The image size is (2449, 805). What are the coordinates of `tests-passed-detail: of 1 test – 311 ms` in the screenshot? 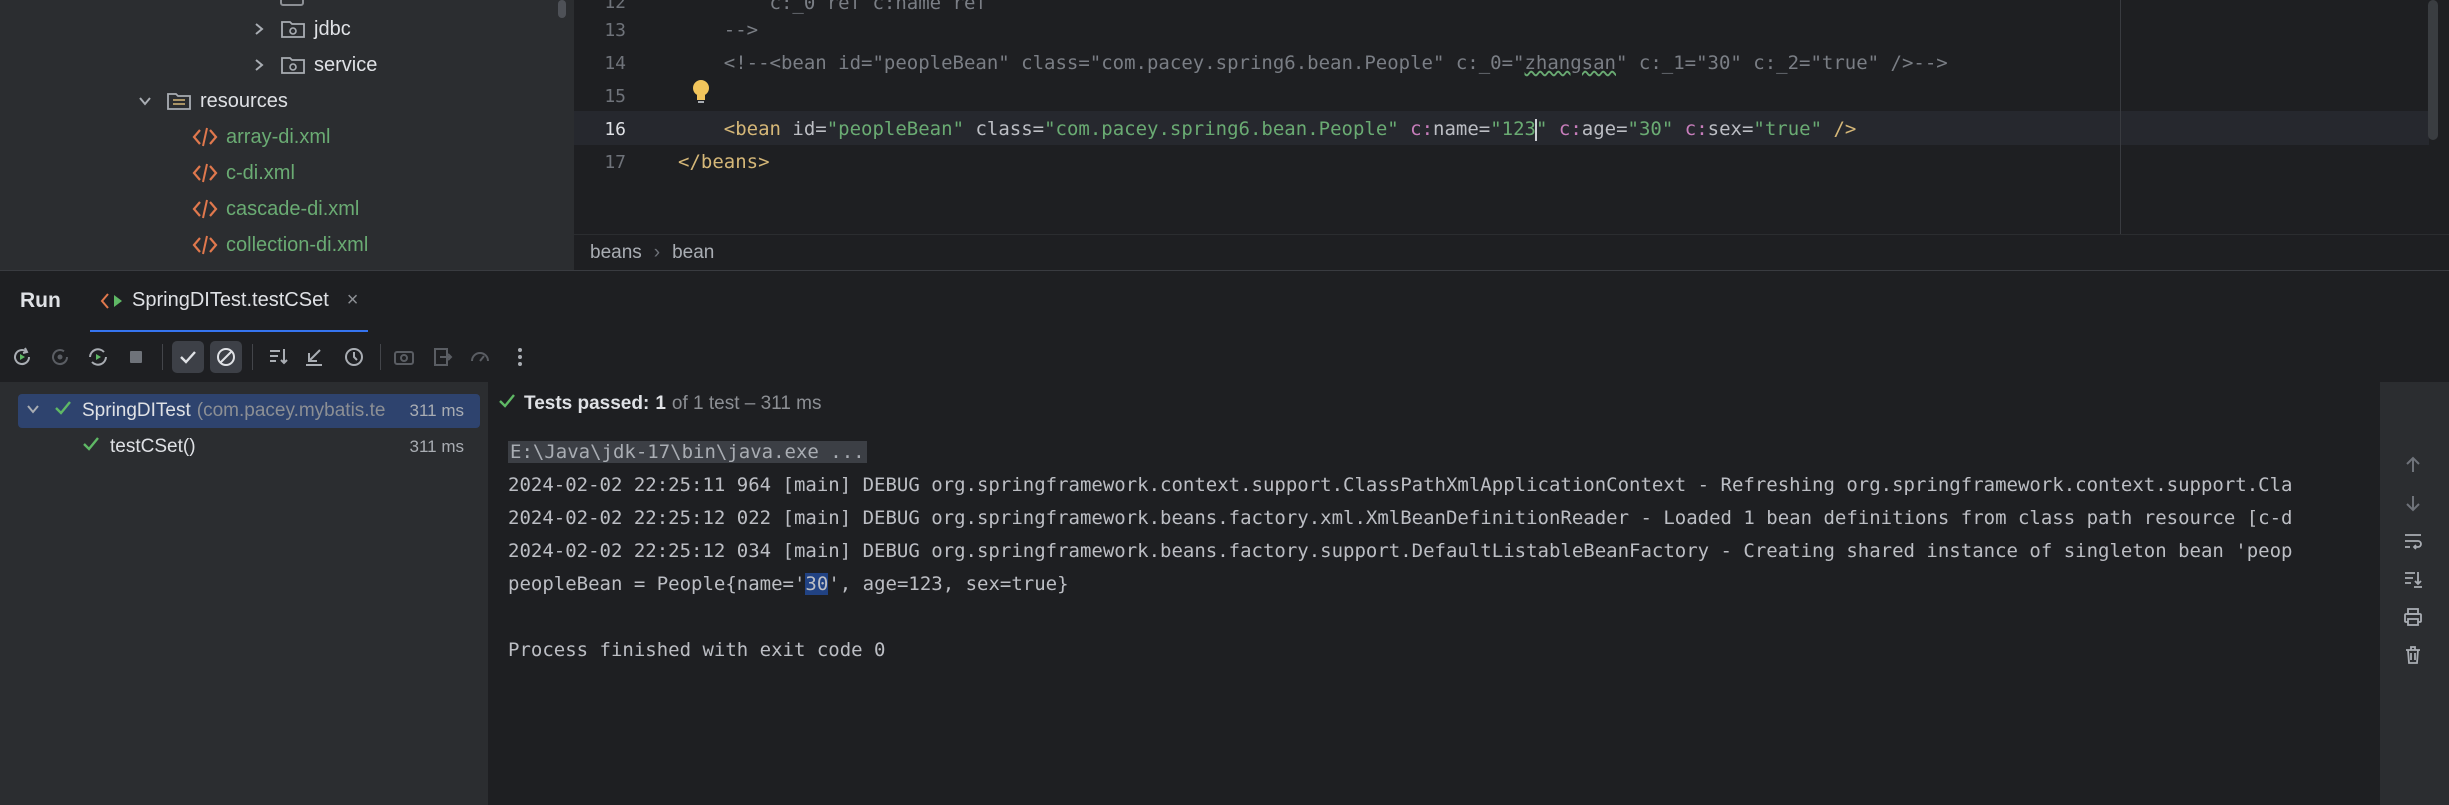 It's located at (746, 403).